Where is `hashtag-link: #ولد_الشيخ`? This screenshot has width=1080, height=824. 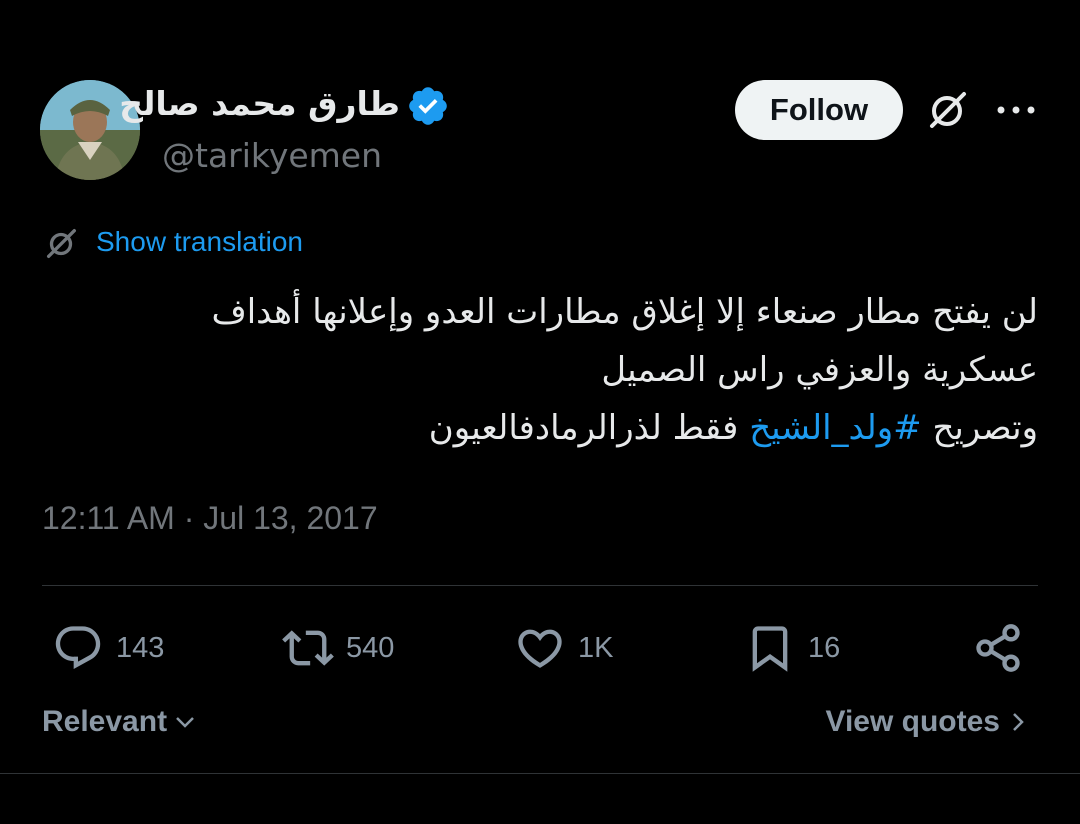 hashtag-link: #ولد_الشيخ is located at coordinates (835, 428).